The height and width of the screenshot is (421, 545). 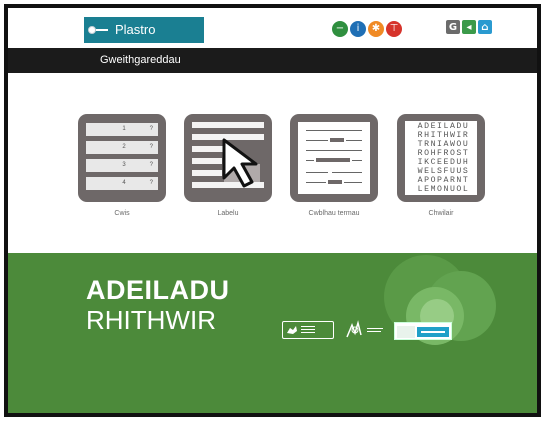 I want to click on breadcrumb-node-icon, so click(x=92, y=30).